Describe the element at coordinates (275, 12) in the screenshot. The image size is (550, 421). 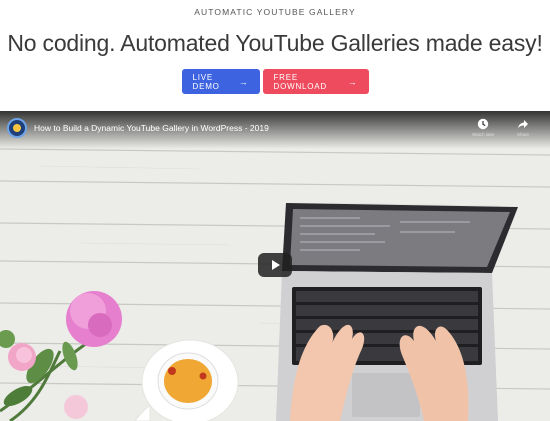
I see `eyebrow-label: AUTOMATIC YOUTUBE GALLERY` at that location.